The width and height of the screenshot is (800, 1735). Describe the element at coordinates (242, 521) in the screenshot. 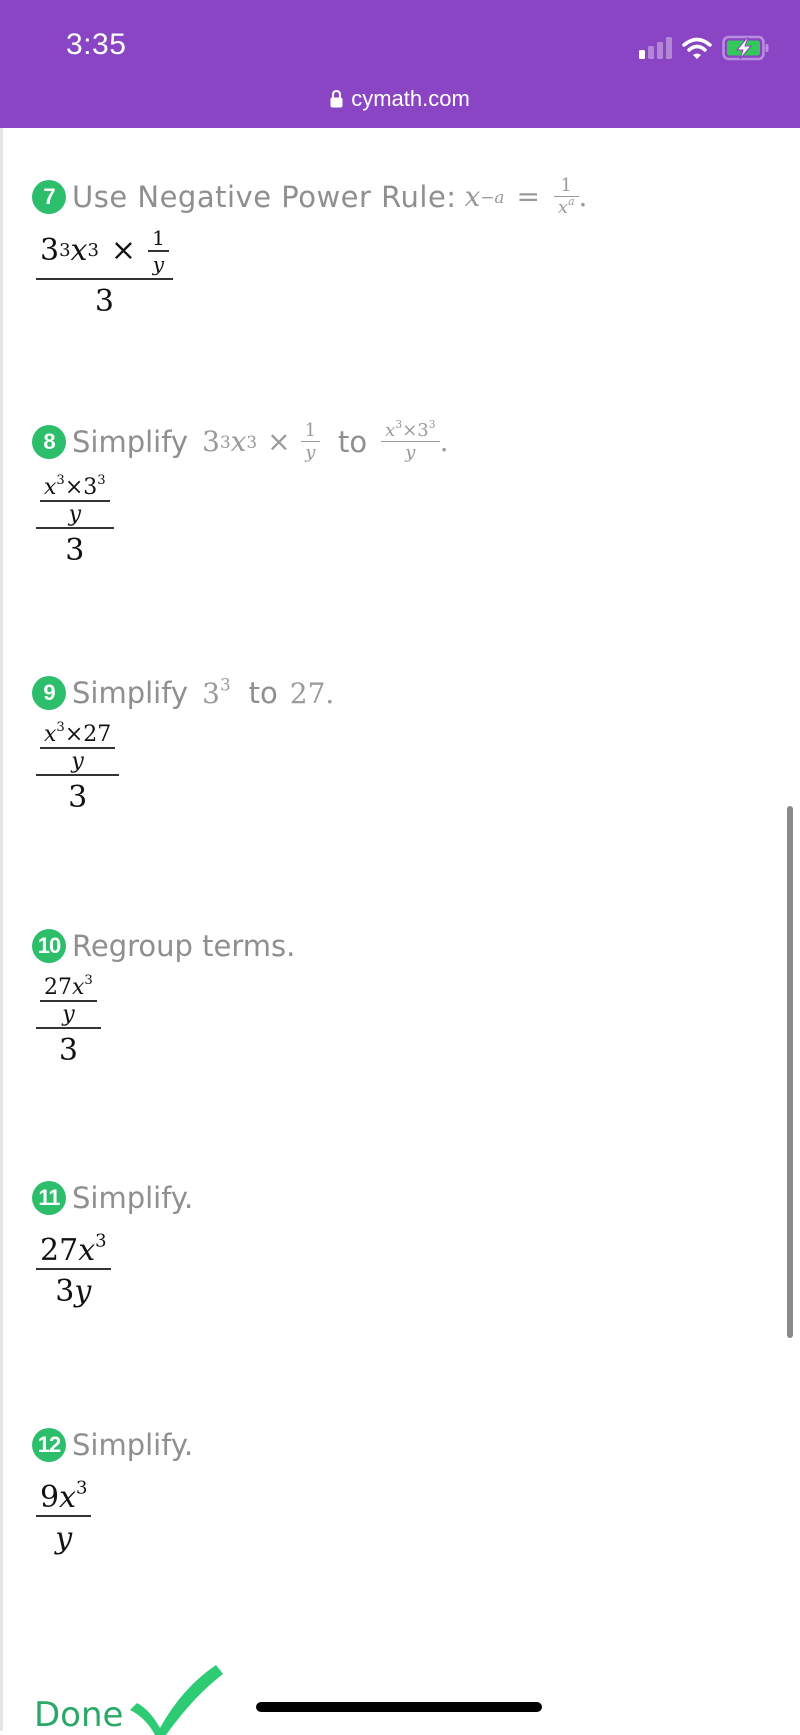

I see `step-result-expression: x3×33 y 3` at that location.